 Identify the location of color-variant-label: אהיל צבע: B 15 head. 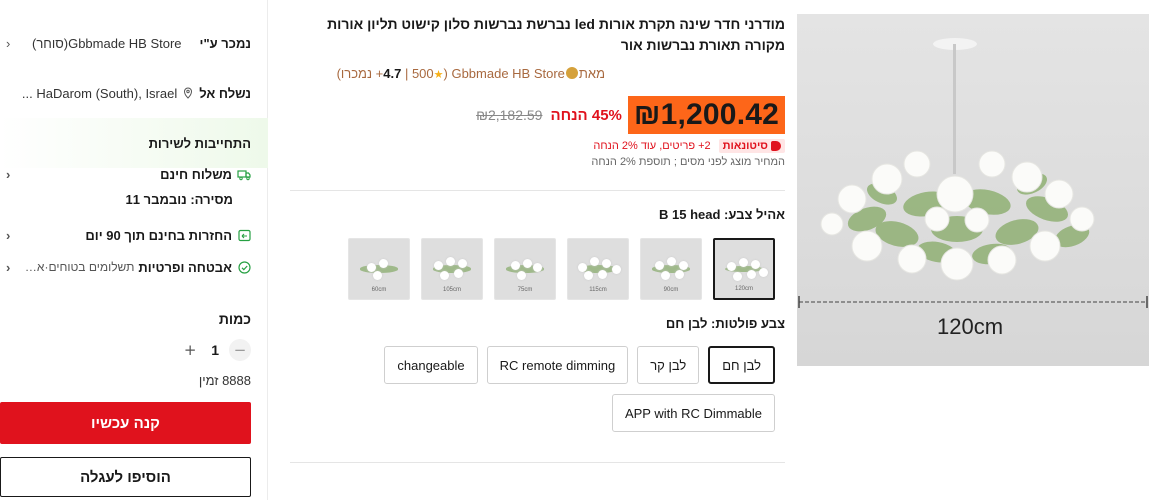
(722, 214).